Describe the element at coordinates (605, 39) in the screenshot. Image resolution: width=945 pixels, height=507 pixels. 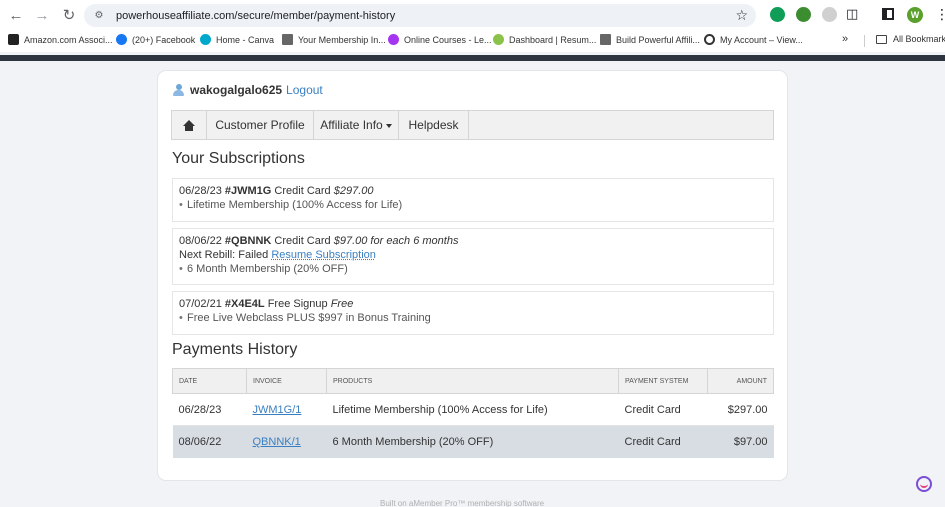
I see `affiliate-icon` at that location.